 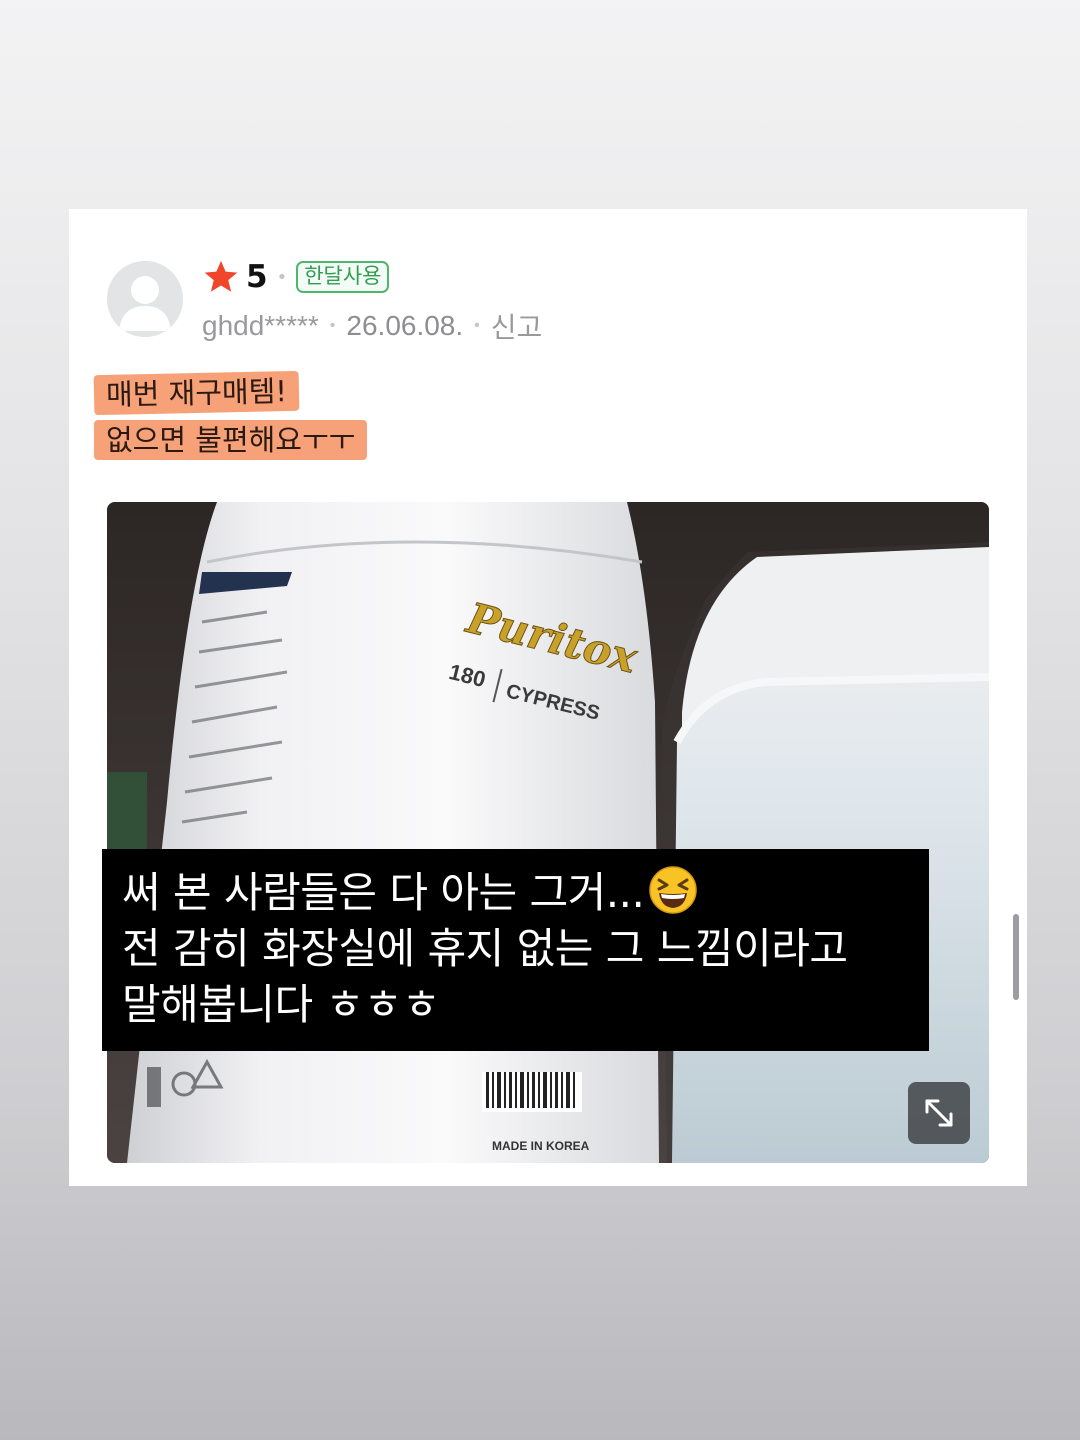 What do you see at coordinates (145, 299) in the screenshot?
I see `user-avatar-icon` at bounding box center [145, 299].